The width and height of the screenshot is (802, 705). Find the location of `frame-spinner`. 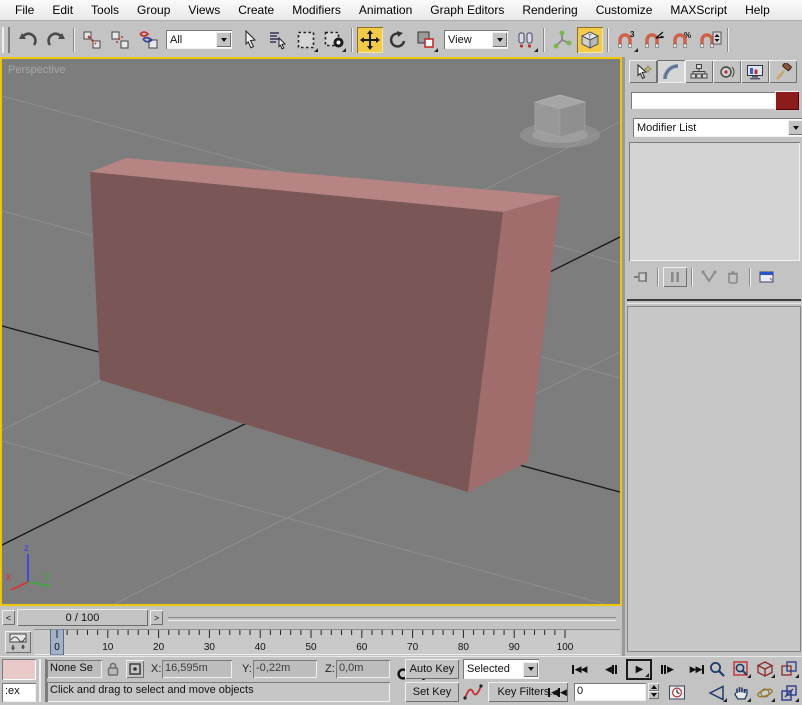

frame-spinner is located at coordinates (653, 691).